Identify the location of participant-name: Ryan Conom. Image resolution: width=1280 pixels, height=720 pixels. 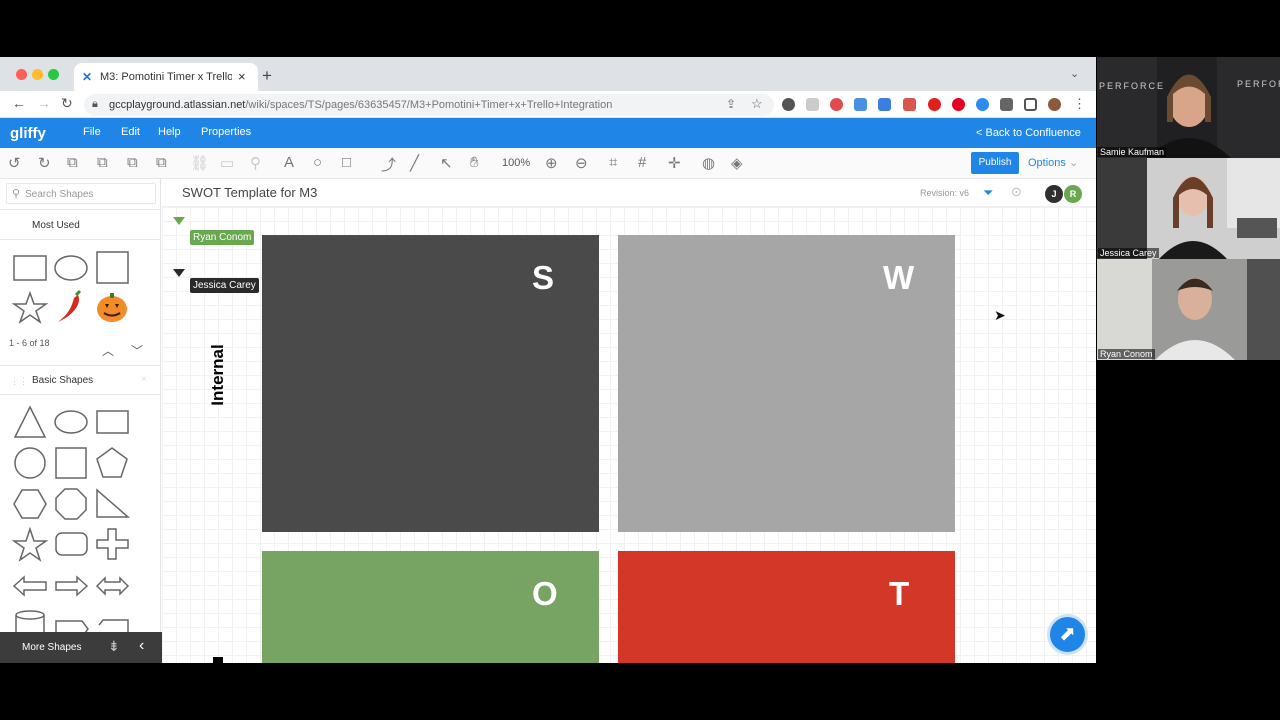
(1126, 354).